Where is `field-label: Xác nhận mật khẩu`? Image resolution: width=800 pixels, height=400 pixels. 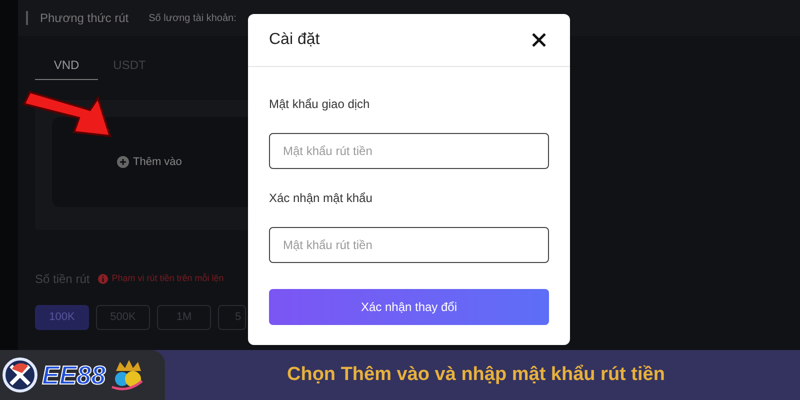
field-label: Xác nhận mật khẩu is located at coordinates (321, 198).